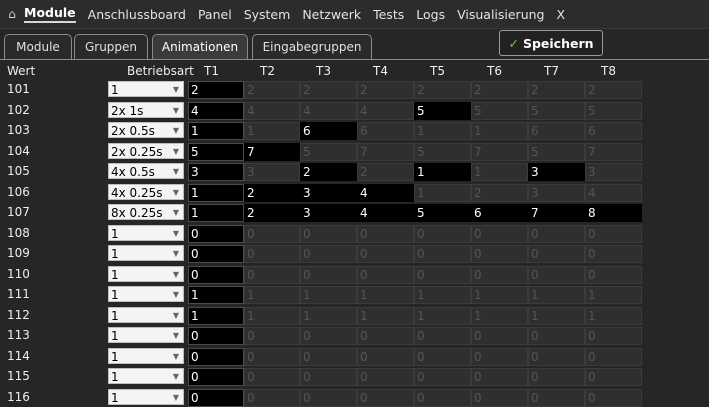 The height and width of the screenshot is (407, 709). I want to click on nav-item-panel: Panel, so click(215, 14).